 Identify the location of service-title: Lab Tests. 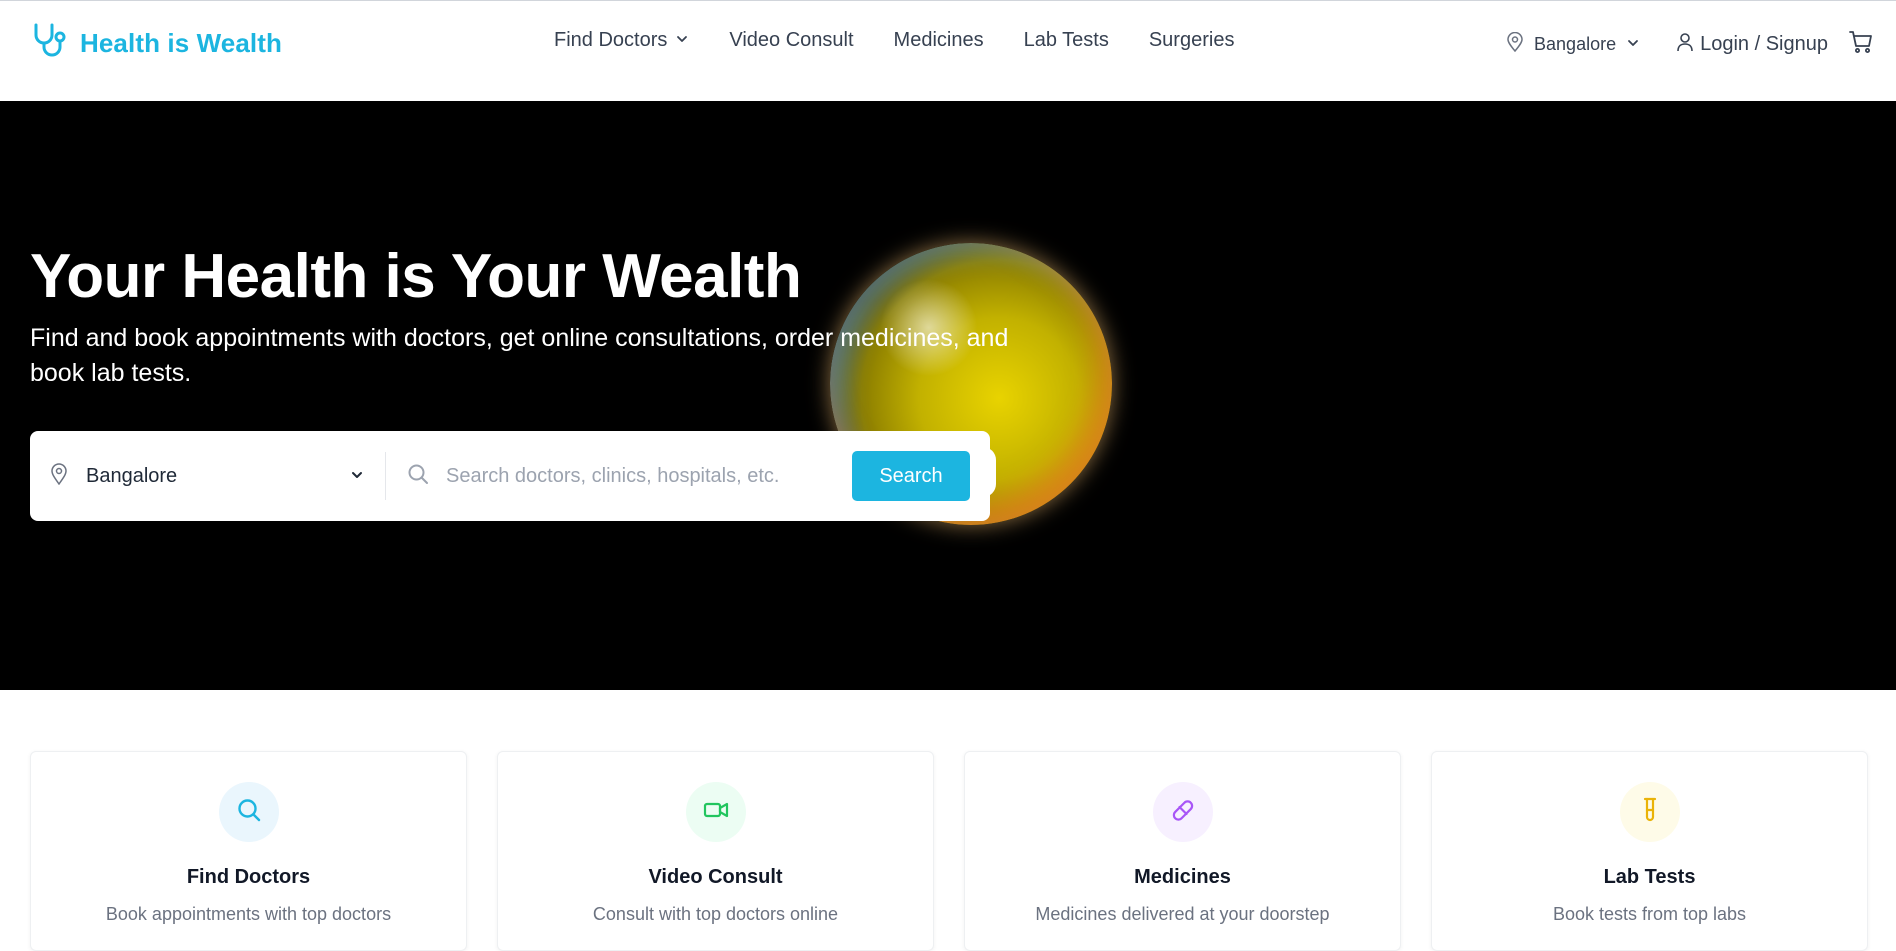
(1649, 877).